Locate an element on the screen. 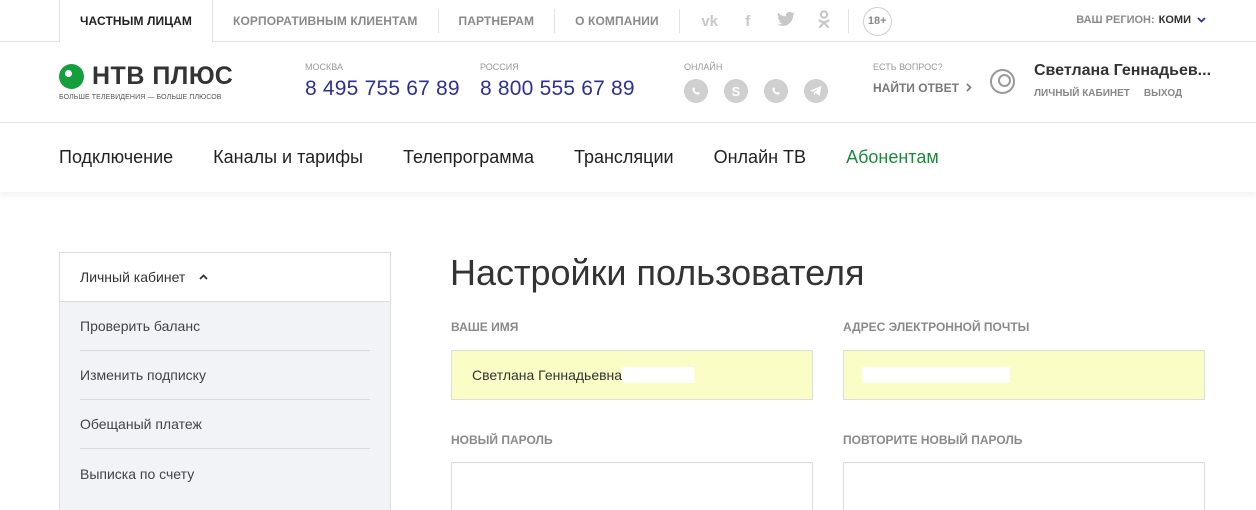  phone-moscow: МОСКВА 8 495 755 67 89 is located at coordinates (382, 81).